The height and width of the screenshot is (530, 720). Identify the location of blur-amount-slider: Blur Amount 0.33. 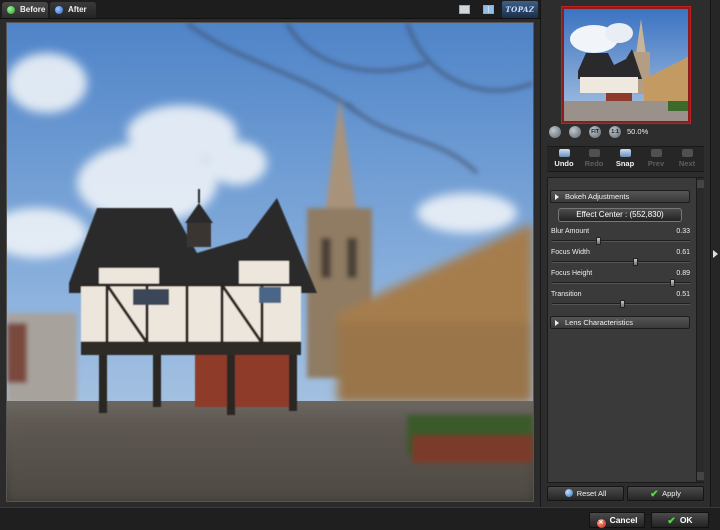
(621, 238).